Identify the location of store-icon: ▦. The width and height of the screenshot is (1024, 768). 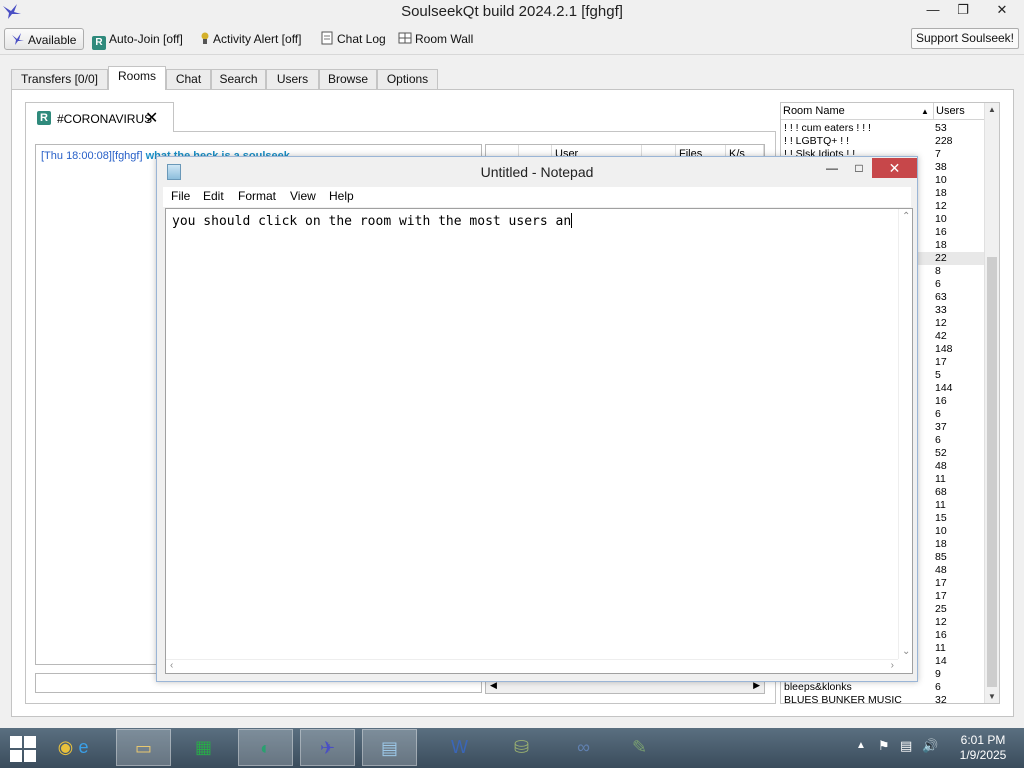
(203, 747).